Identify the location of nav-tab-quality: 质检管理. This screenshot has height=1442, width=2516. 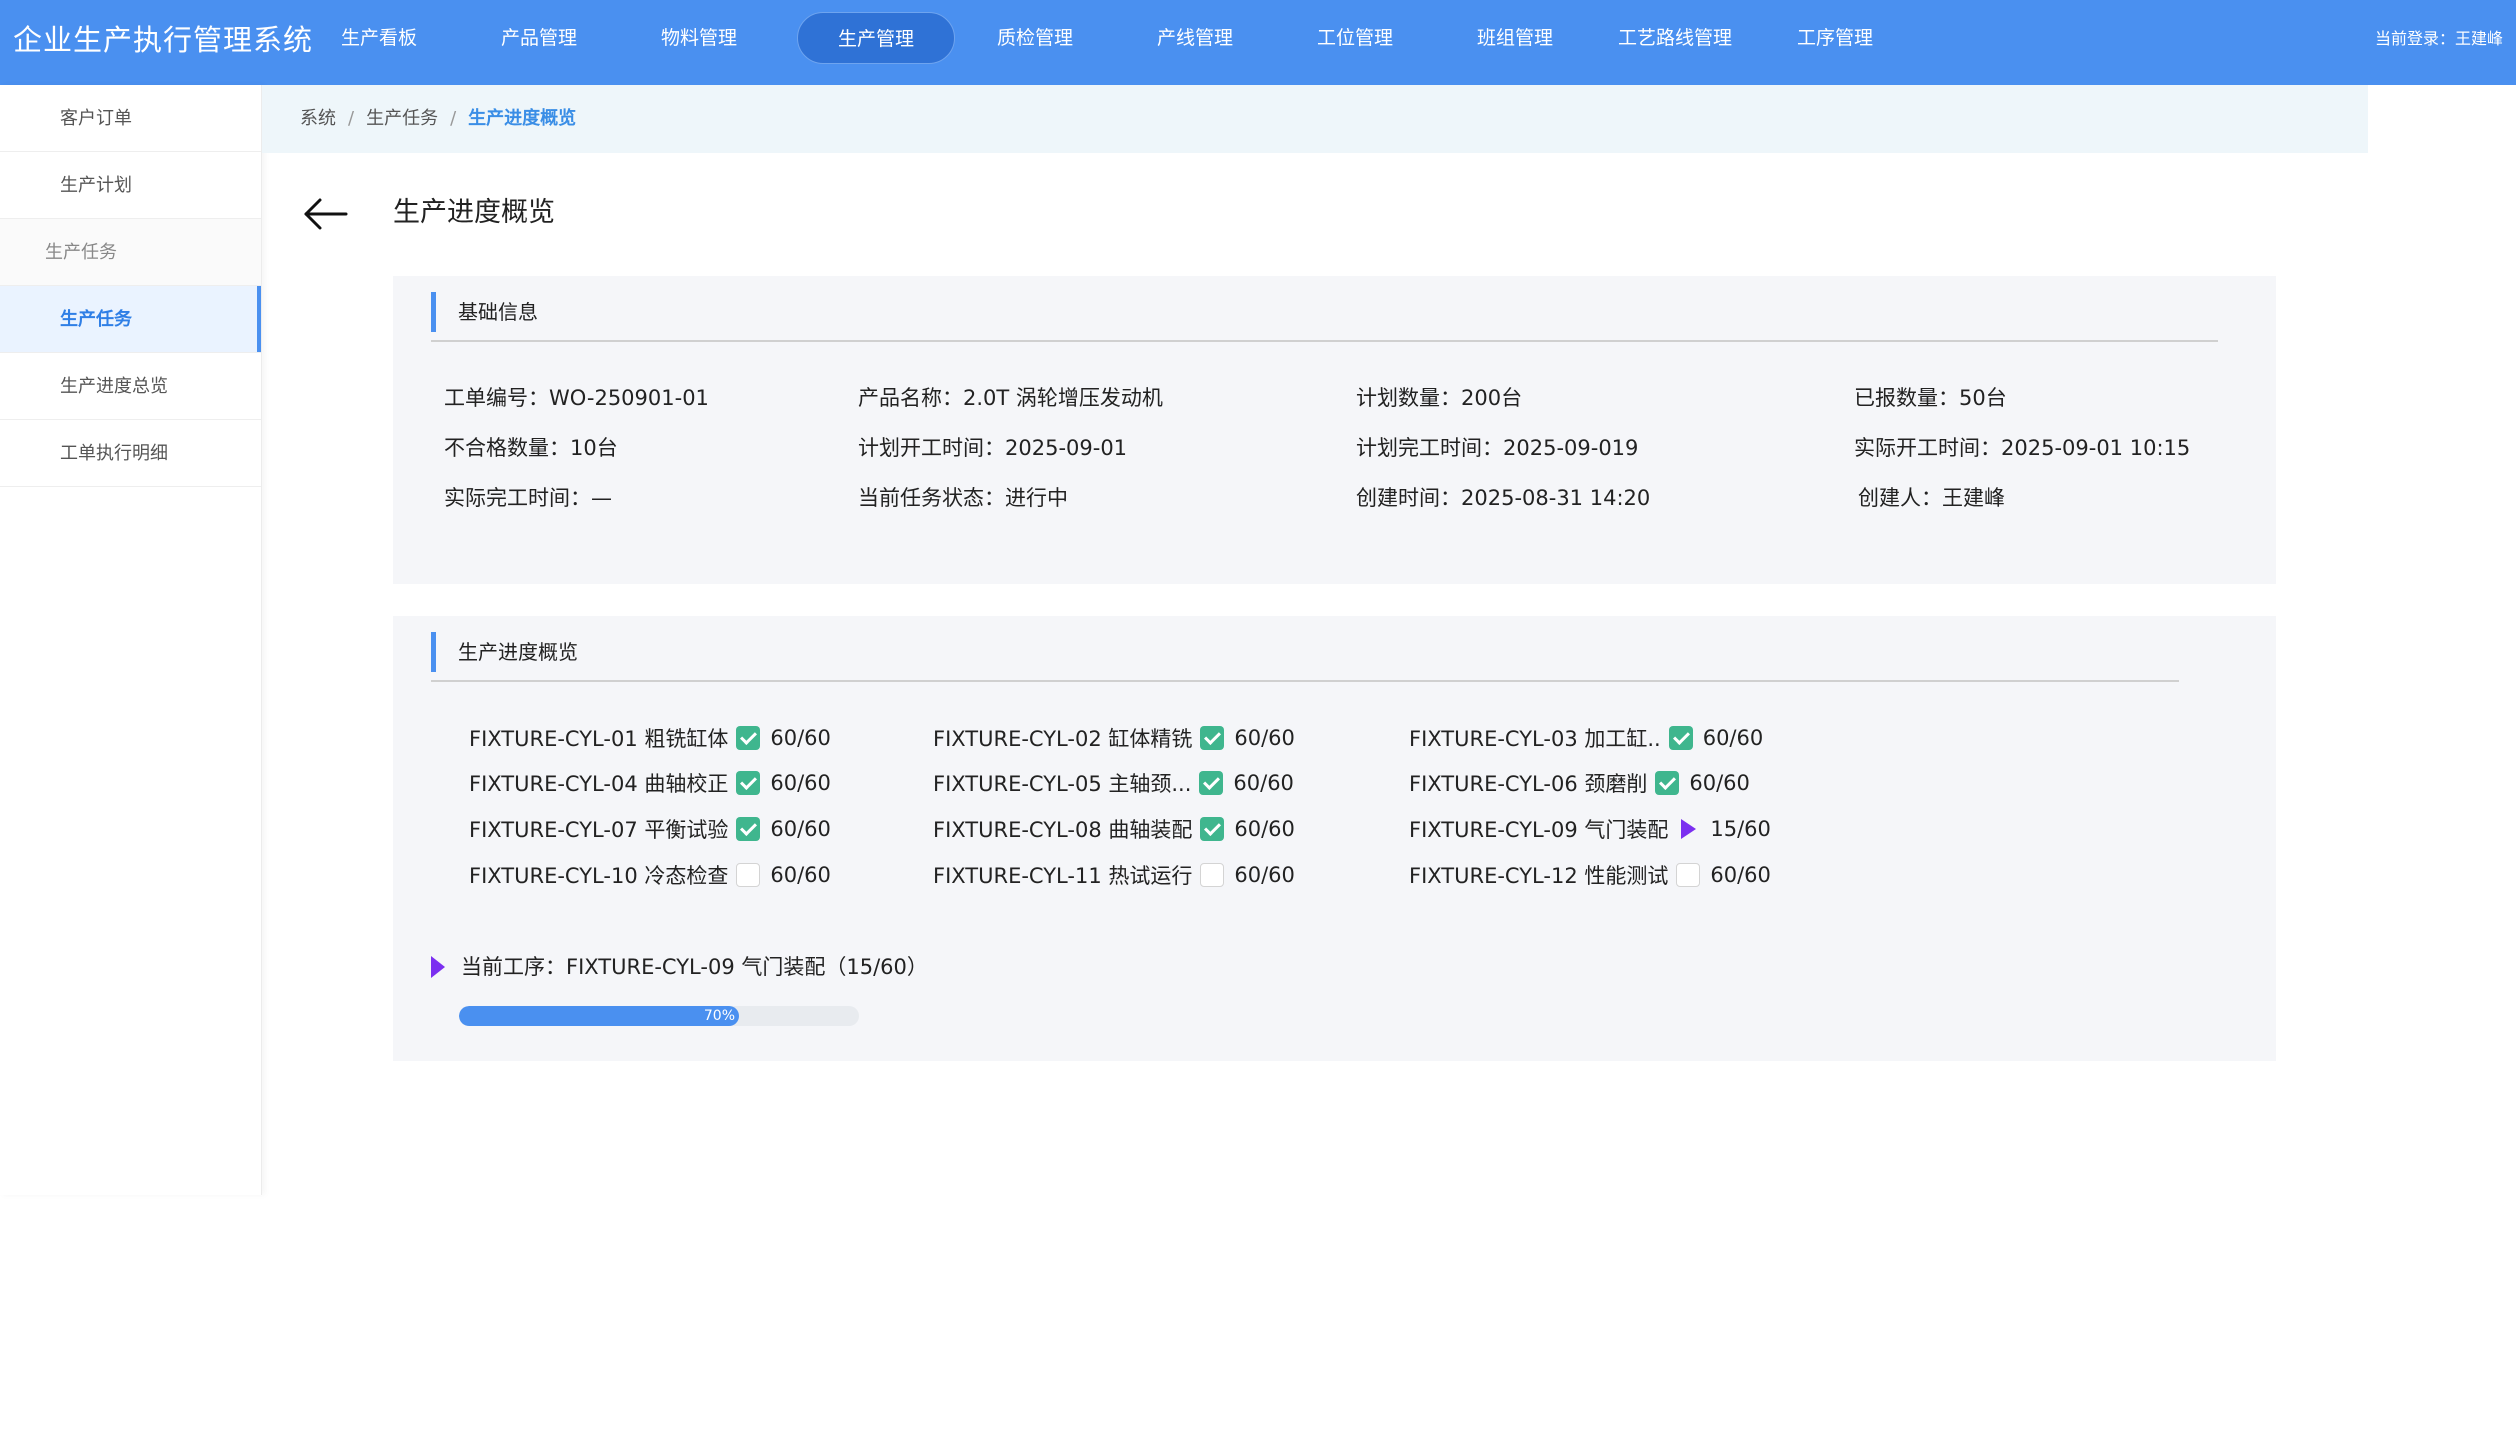
(1035, 38).